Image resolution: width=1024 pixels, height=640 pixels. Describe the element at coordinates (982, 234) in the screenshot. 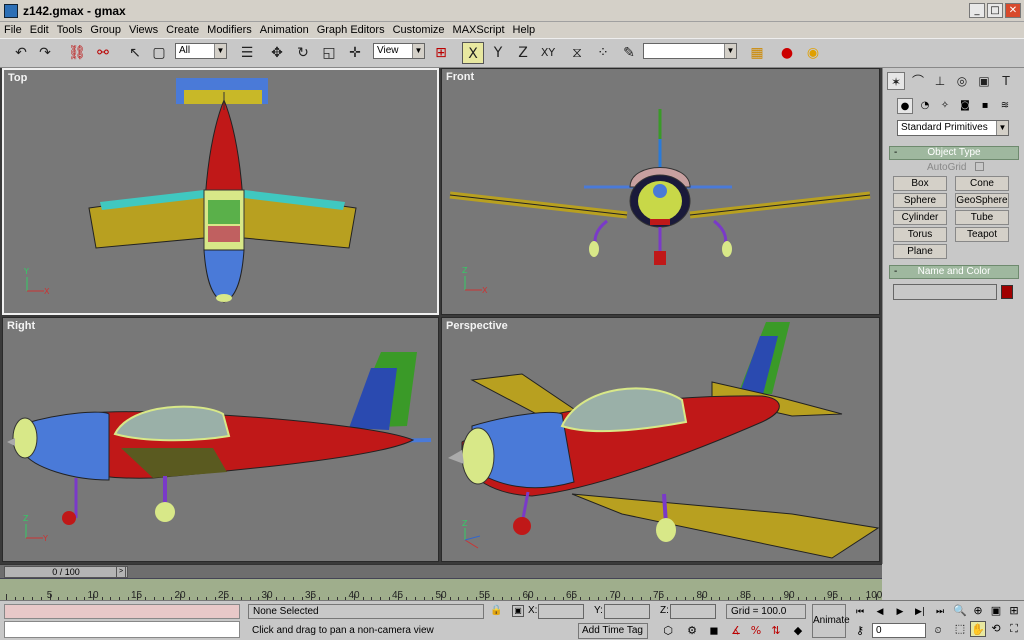

I see `teapot-button: Teapot` at that location.